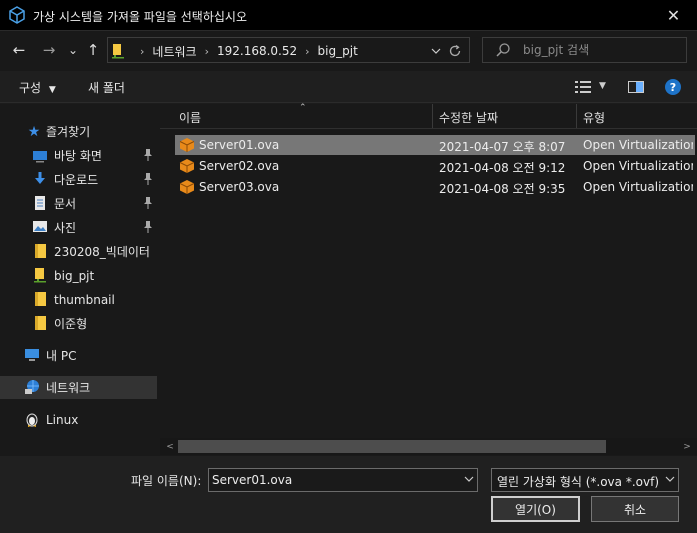 This screenshot has width=697, height=533. What do you see at coordinates (239, 145) in the screenshot?
I see `file-name: Server01.ova` at bounding box center [239, 145].